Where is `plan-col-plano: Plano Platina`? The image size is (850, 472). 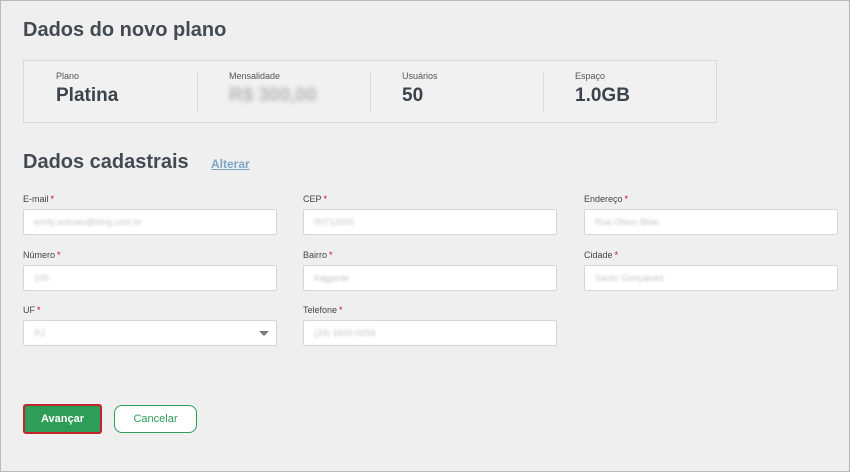 plan-col-plano: Plano Platina is located at coordinates (110, 91).